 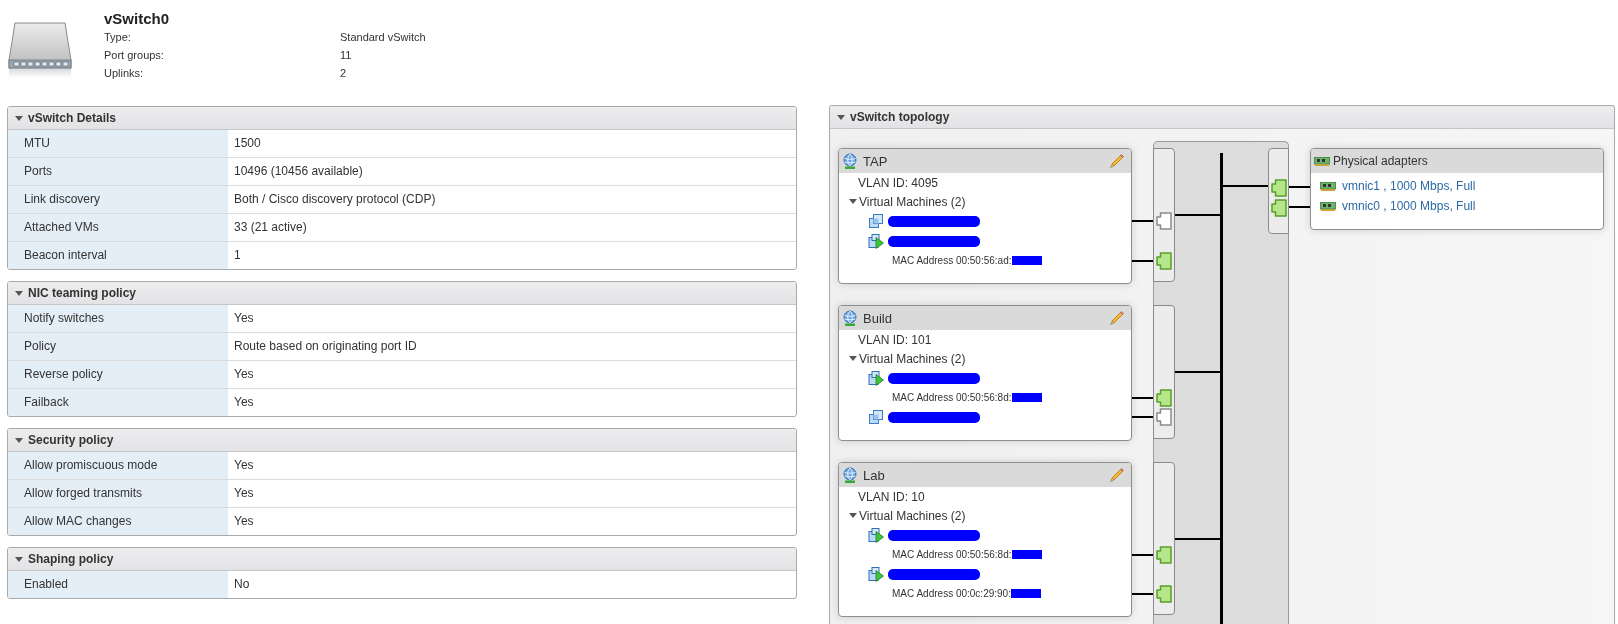 What do you see at coordinates (124, 73) in the screenshot?
I see `property-label: Uplinks:` at bounding box center [124, 73].